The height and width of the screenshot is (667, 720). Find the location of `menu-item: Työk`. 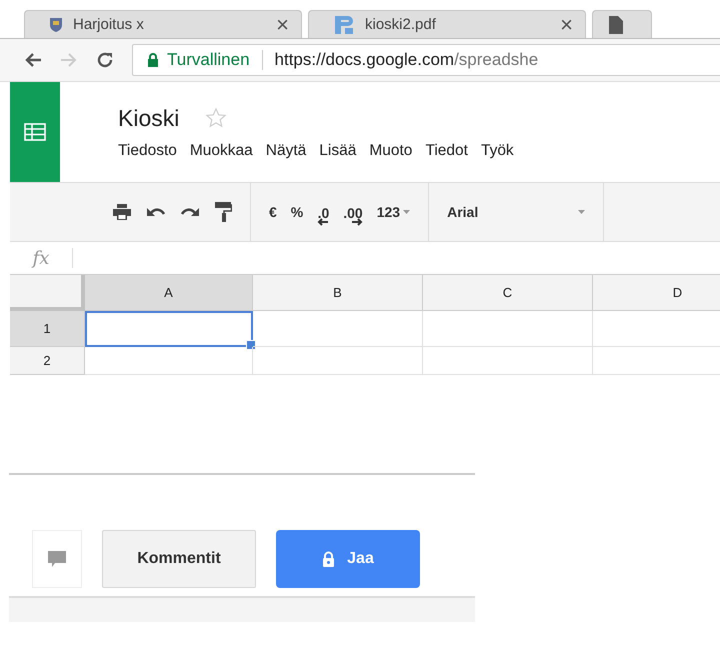

menu-item: Työk is located at coordinates (497, 151).